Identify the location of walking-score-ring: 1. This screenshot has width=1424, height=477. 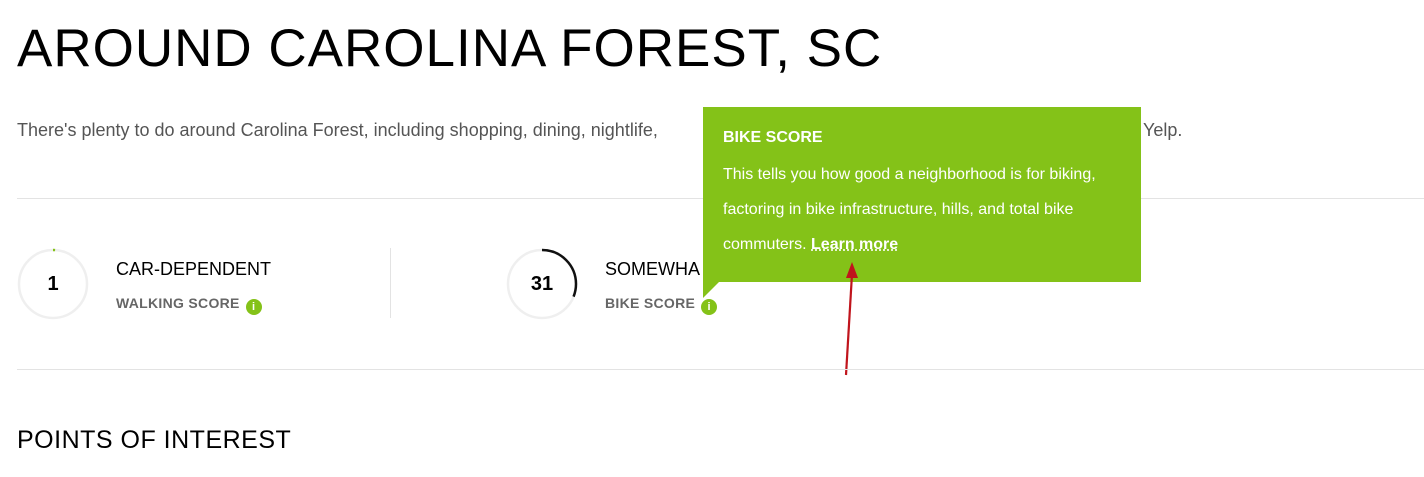
(53, 284).